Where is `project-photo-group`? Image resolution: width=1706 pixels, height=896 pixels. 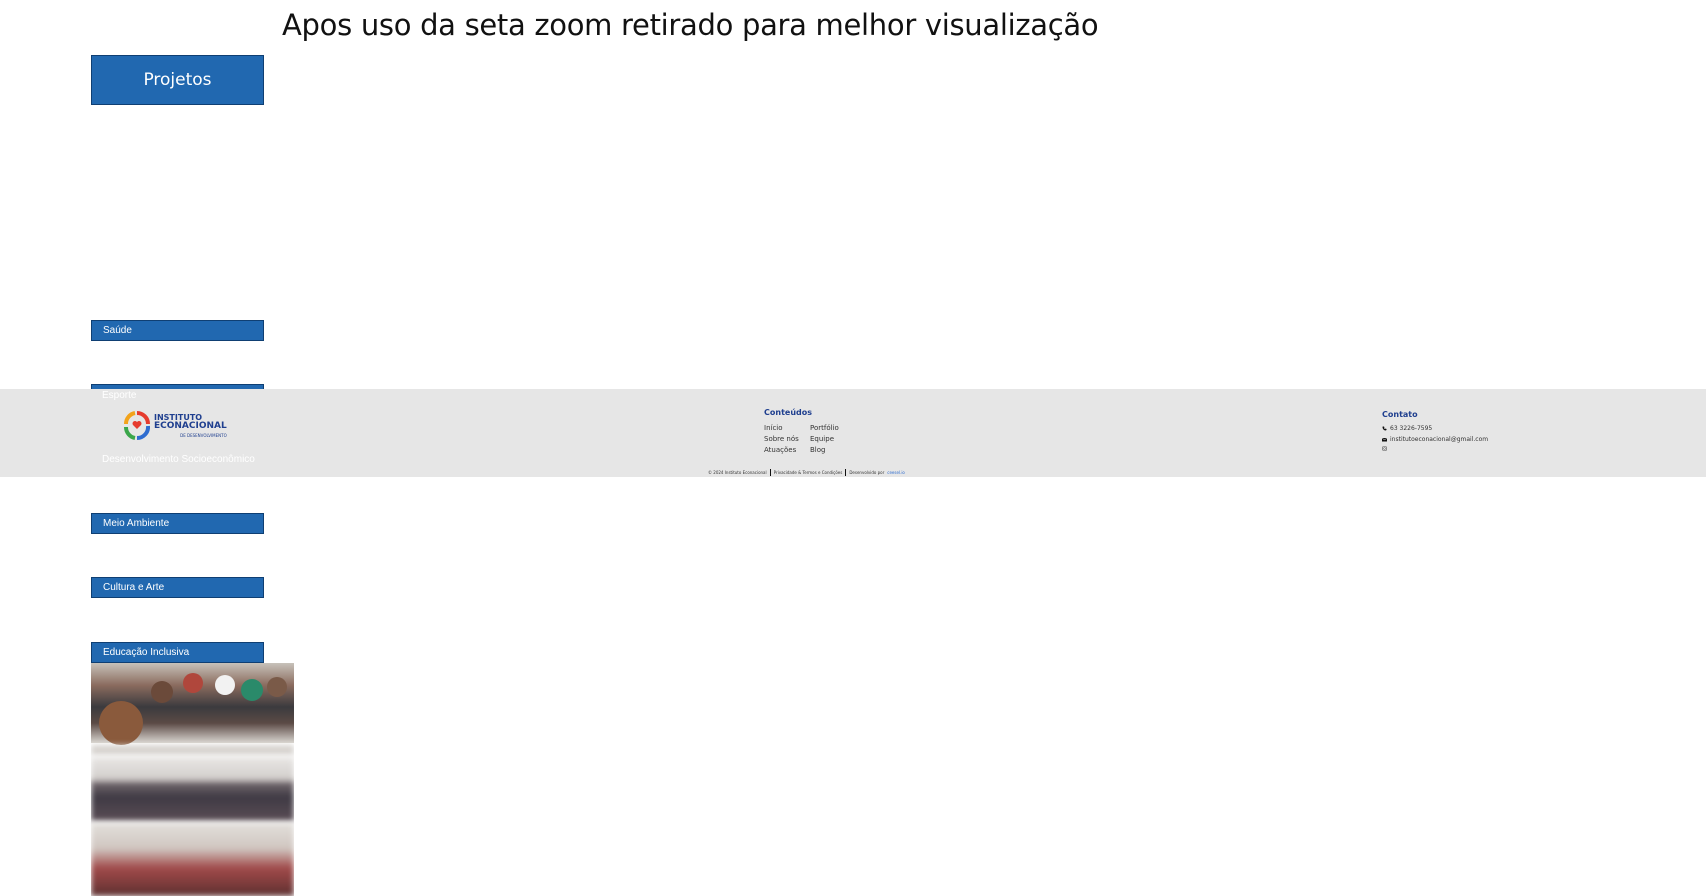 project-photo-group is located at coordinates (192, 704).